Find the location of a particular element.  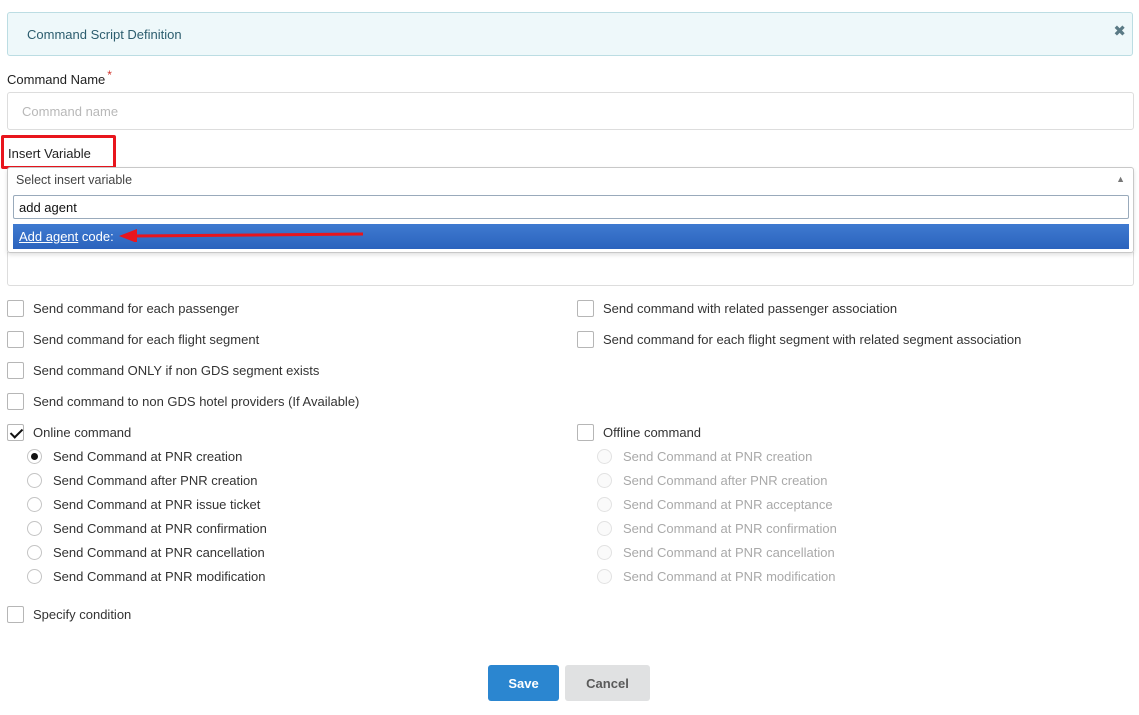

radio-offline-after-pnr-creation: Send Command after PNR creation is located at coordinates (712, 480).